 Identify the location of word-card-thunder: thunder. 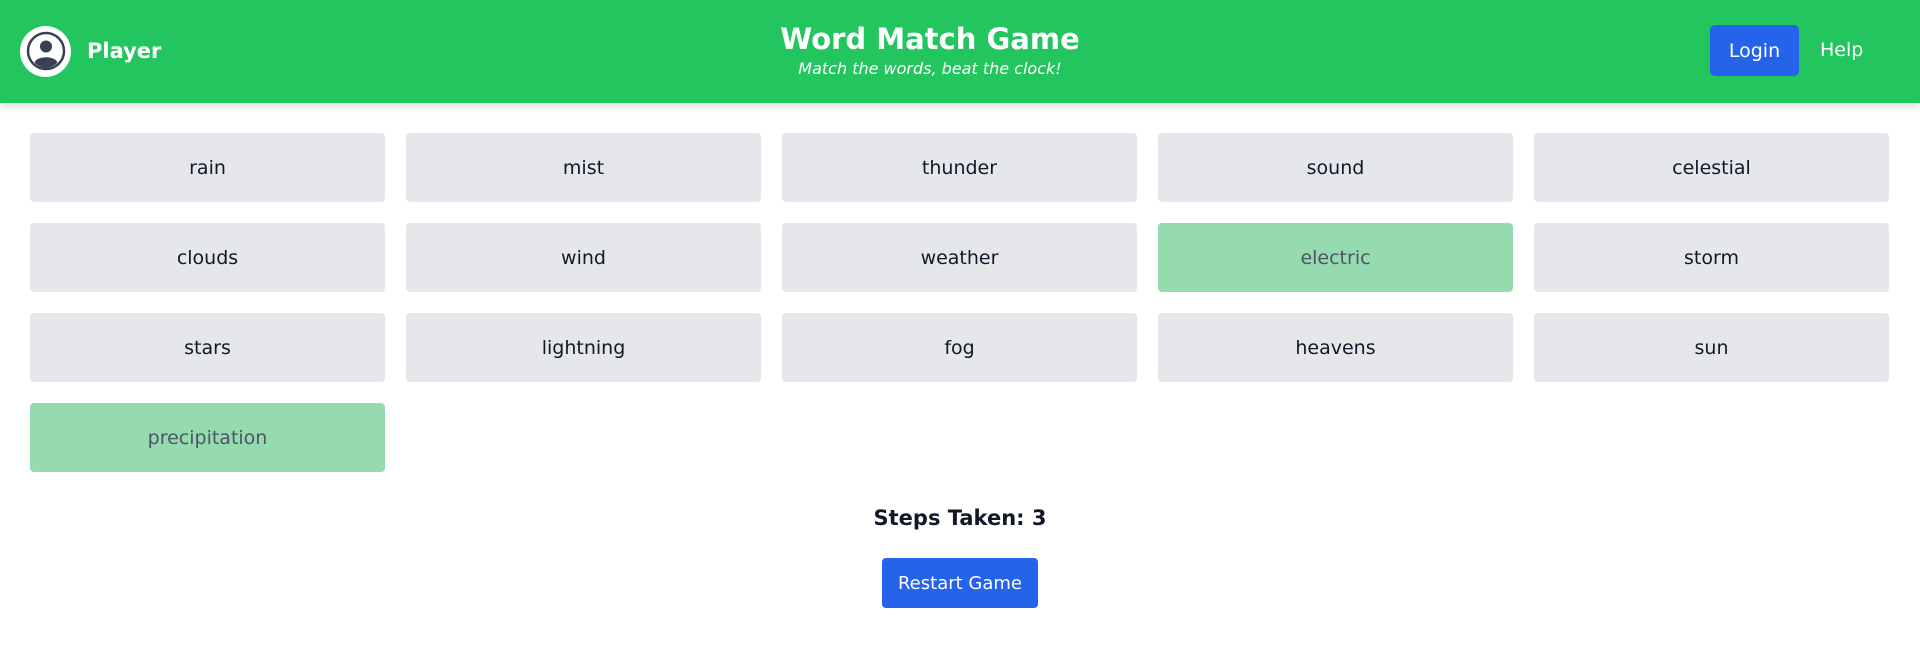
(959, 167).